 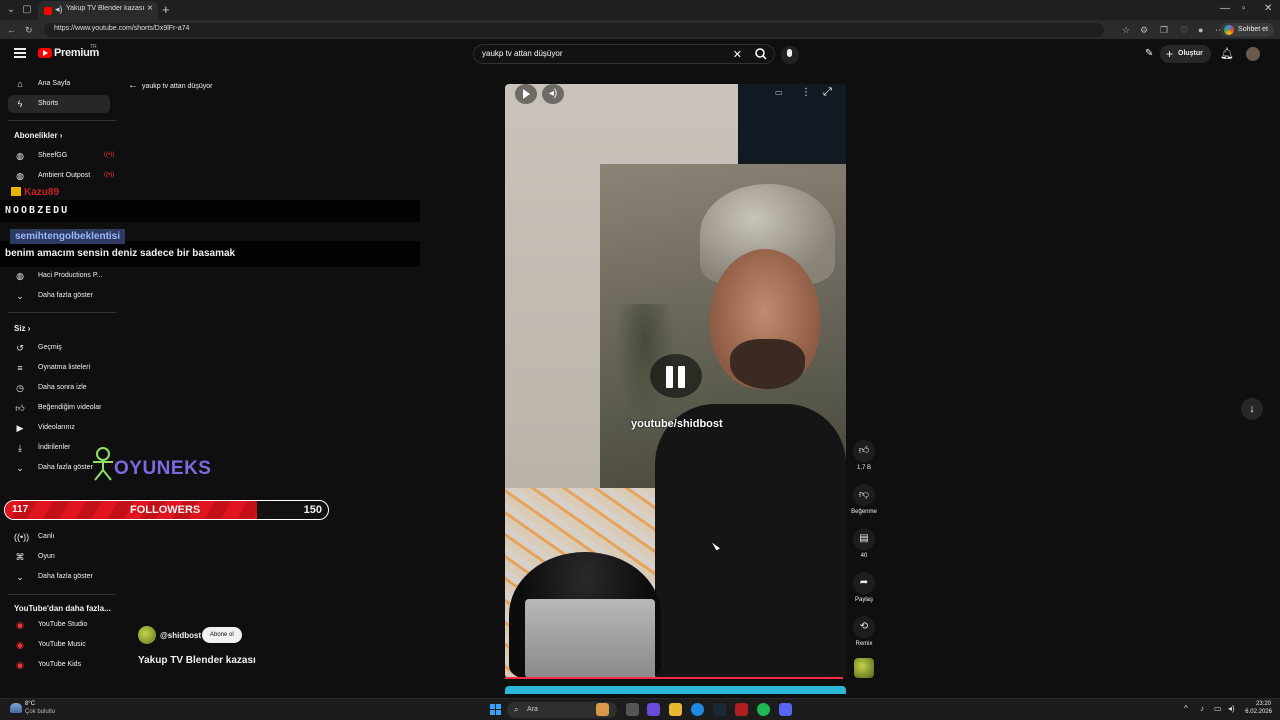 What do you see at coordinates (526, 94) in the screenshot?
I see `play-button` at bounding box center [526, 94].